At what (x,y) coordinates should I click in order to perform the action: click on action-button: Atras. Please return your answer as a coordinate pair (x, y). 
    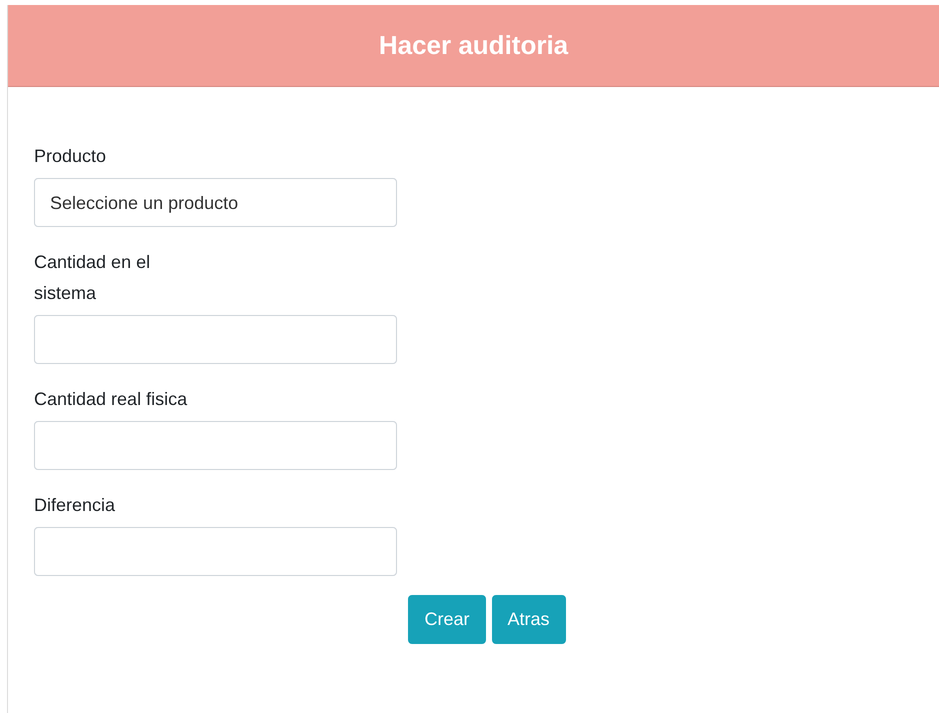
    Looking at the image, I should click on (529, 619).